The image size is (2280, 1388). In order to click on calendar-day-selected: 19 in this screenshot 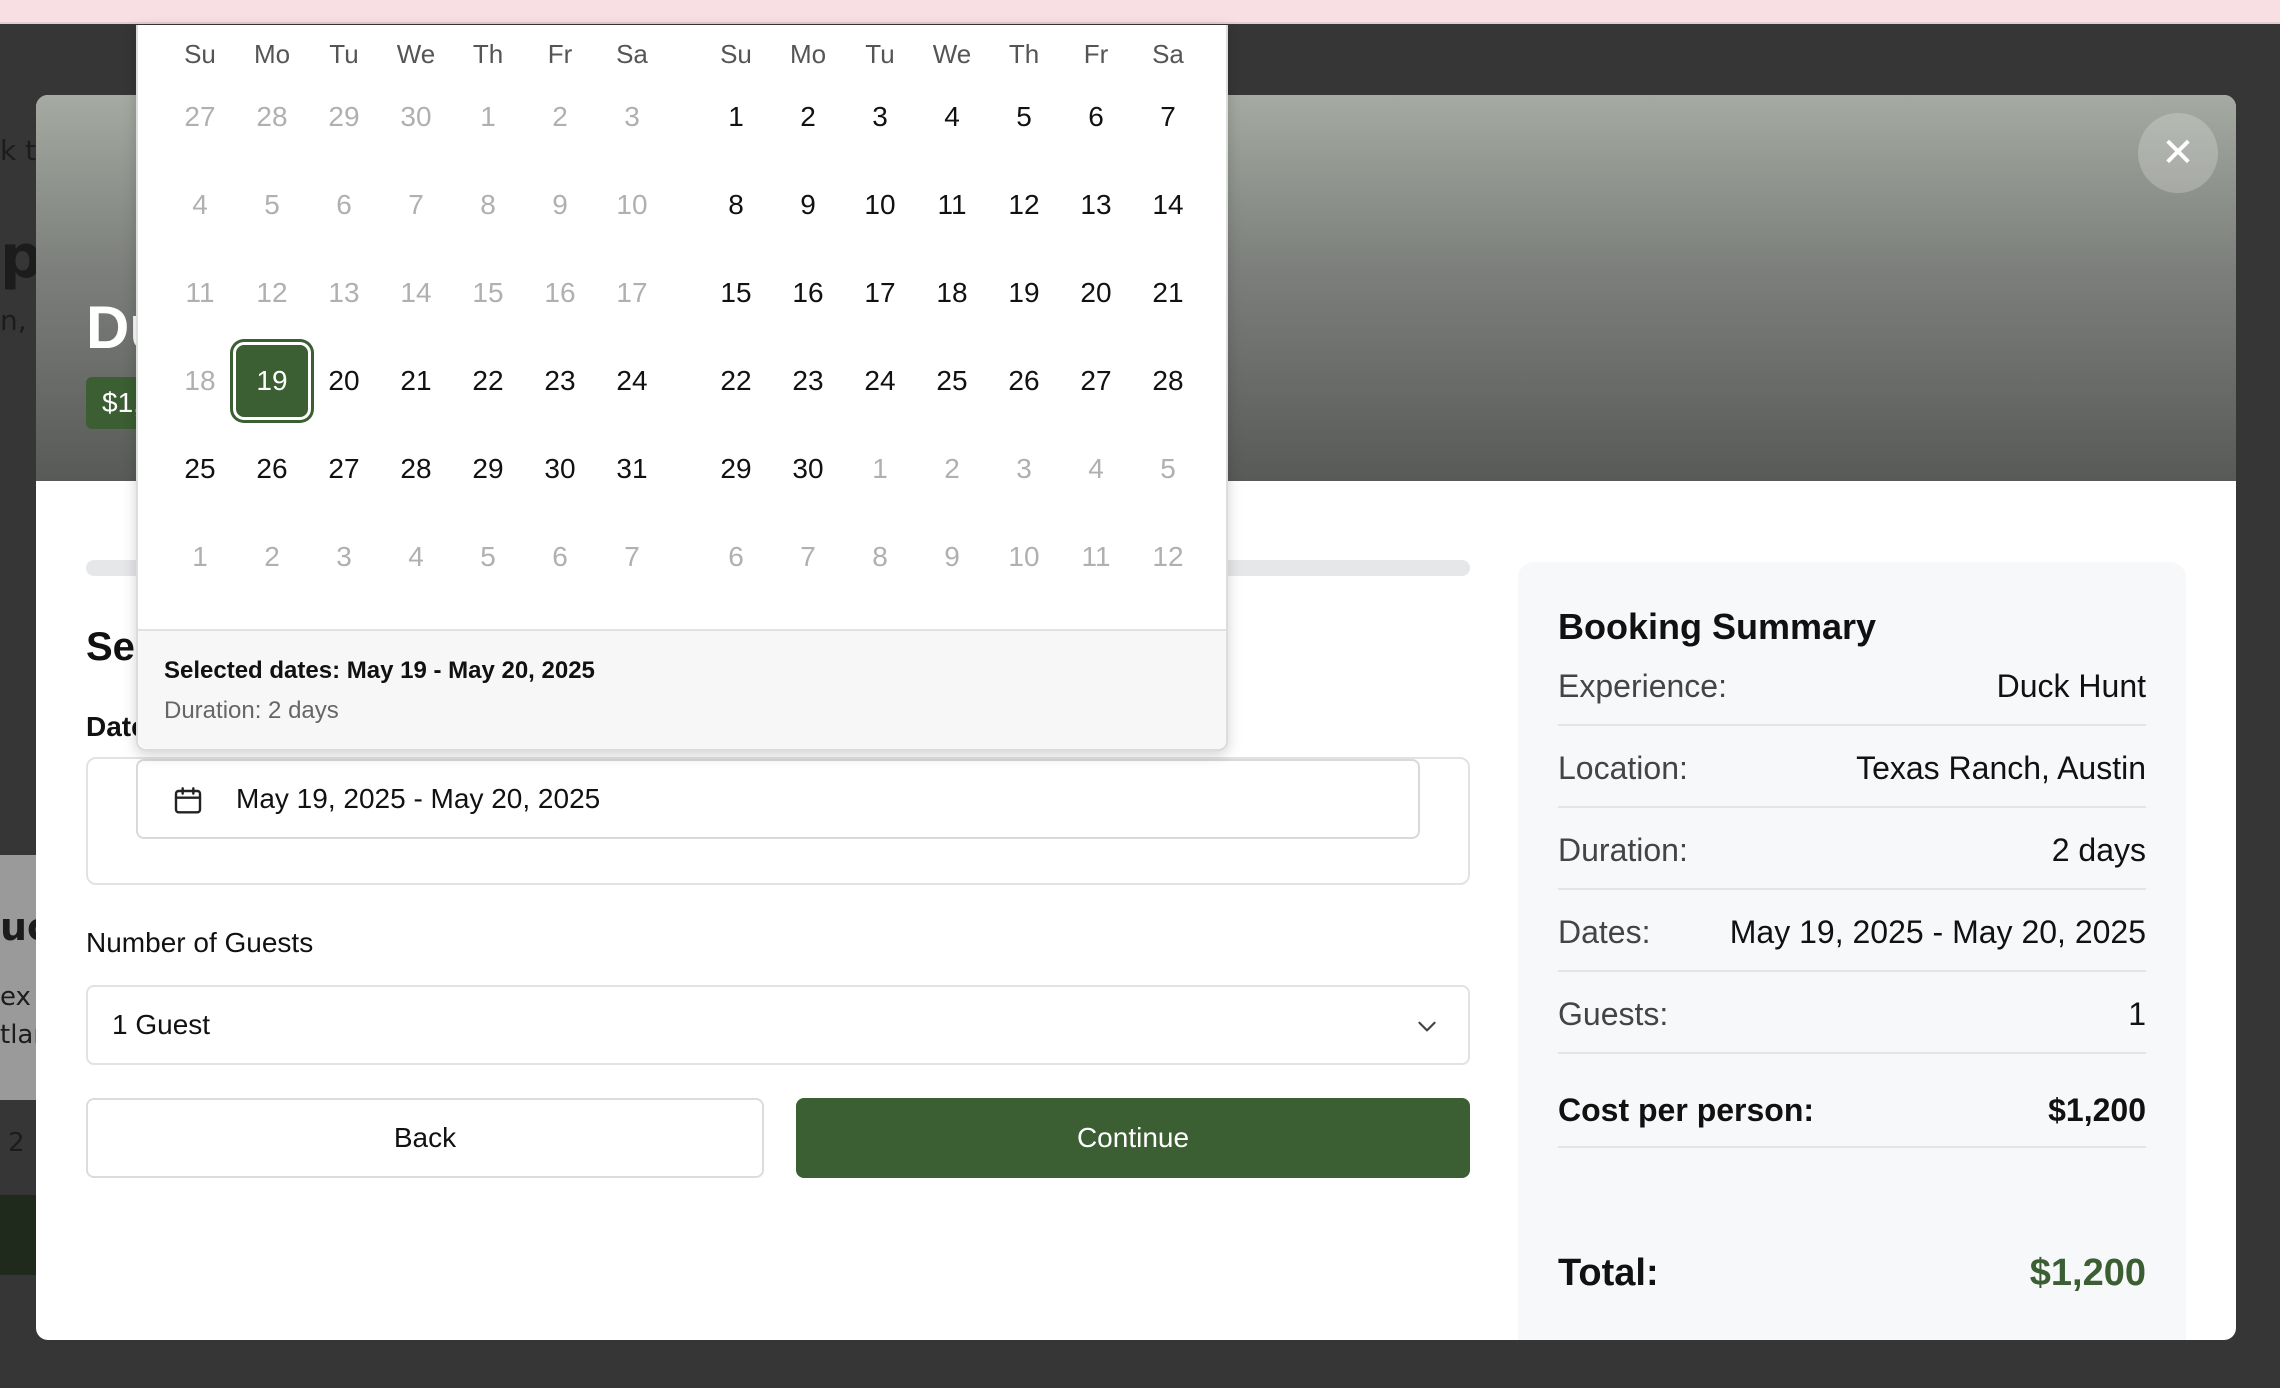, I will do `click(272, 381)`.